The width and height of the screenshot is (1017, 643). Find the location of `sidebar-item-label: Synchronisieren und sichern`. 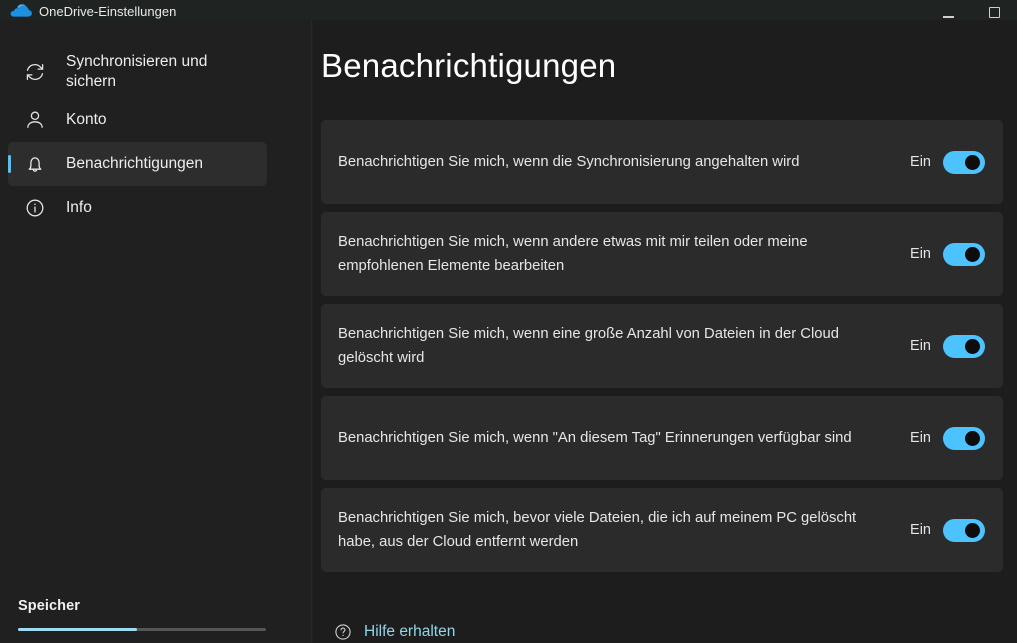

sidebar-item-label: Synchronisieren und sichern is located at coordinates (137, 71).